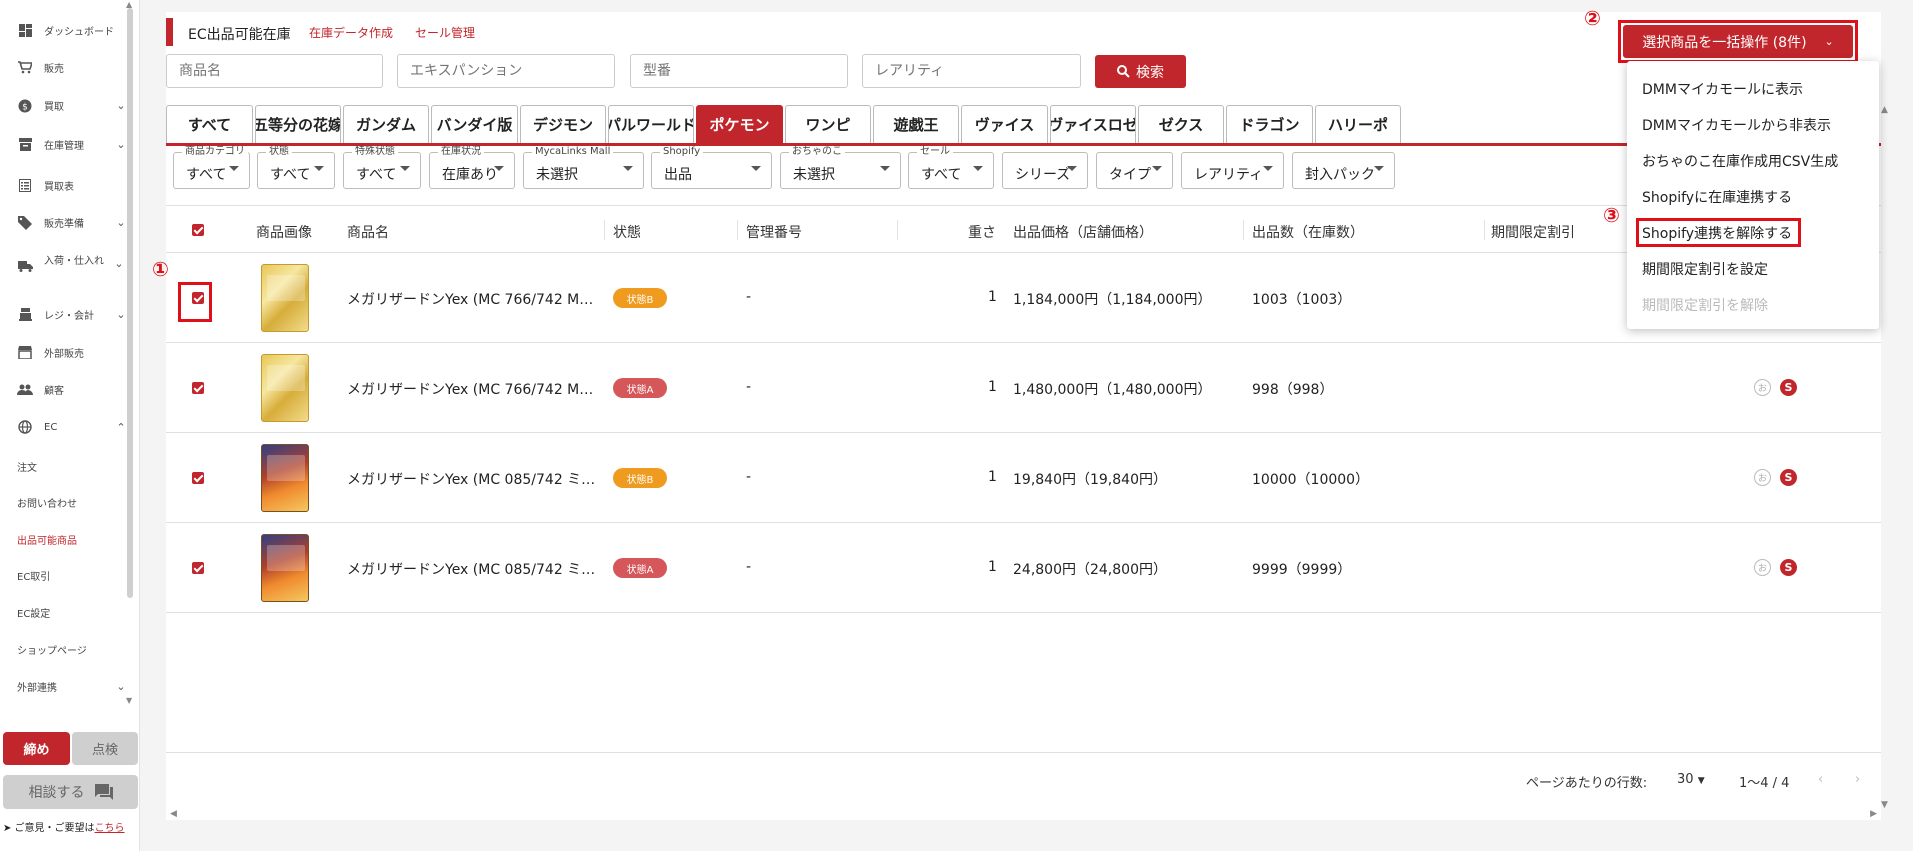 This screenshot has height=851, width=1913. I want to click on sidebar-item-customers: 顧客, so click(64, 389).